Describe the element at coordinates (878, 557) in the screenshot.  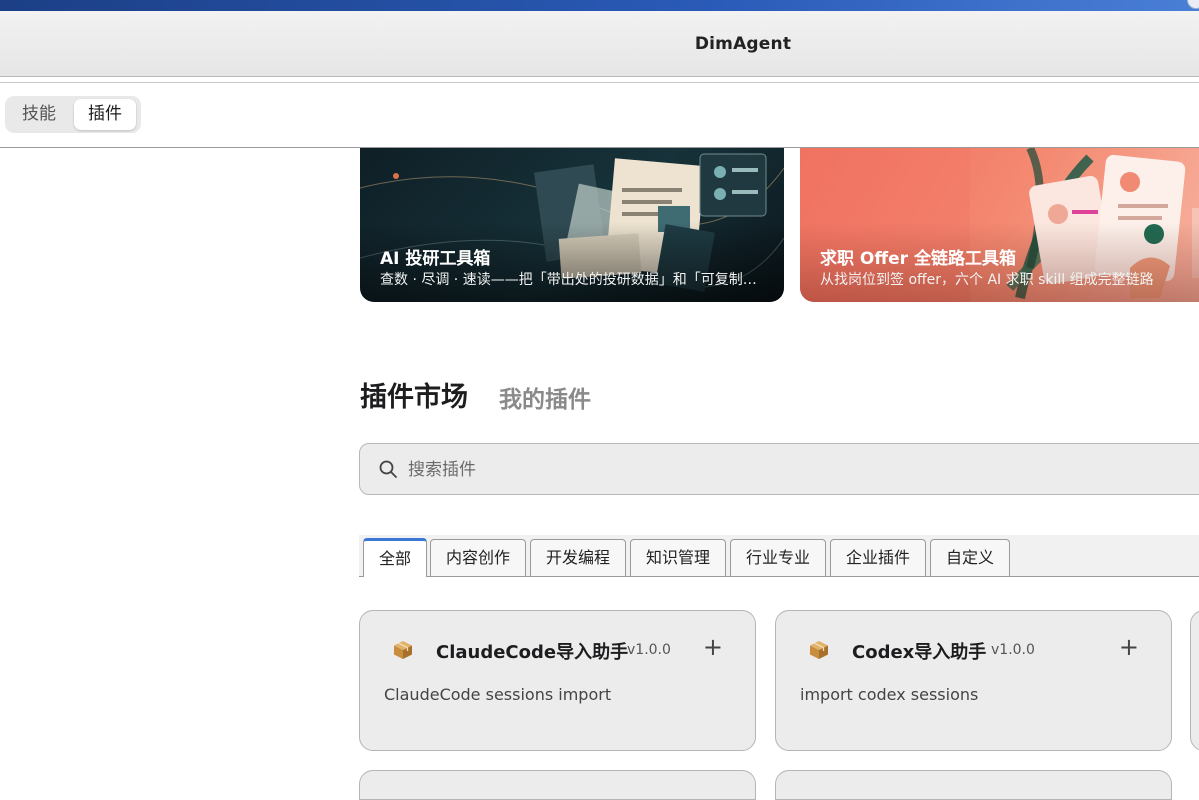
I see `tab-enterprise: 企业插件` at that location.